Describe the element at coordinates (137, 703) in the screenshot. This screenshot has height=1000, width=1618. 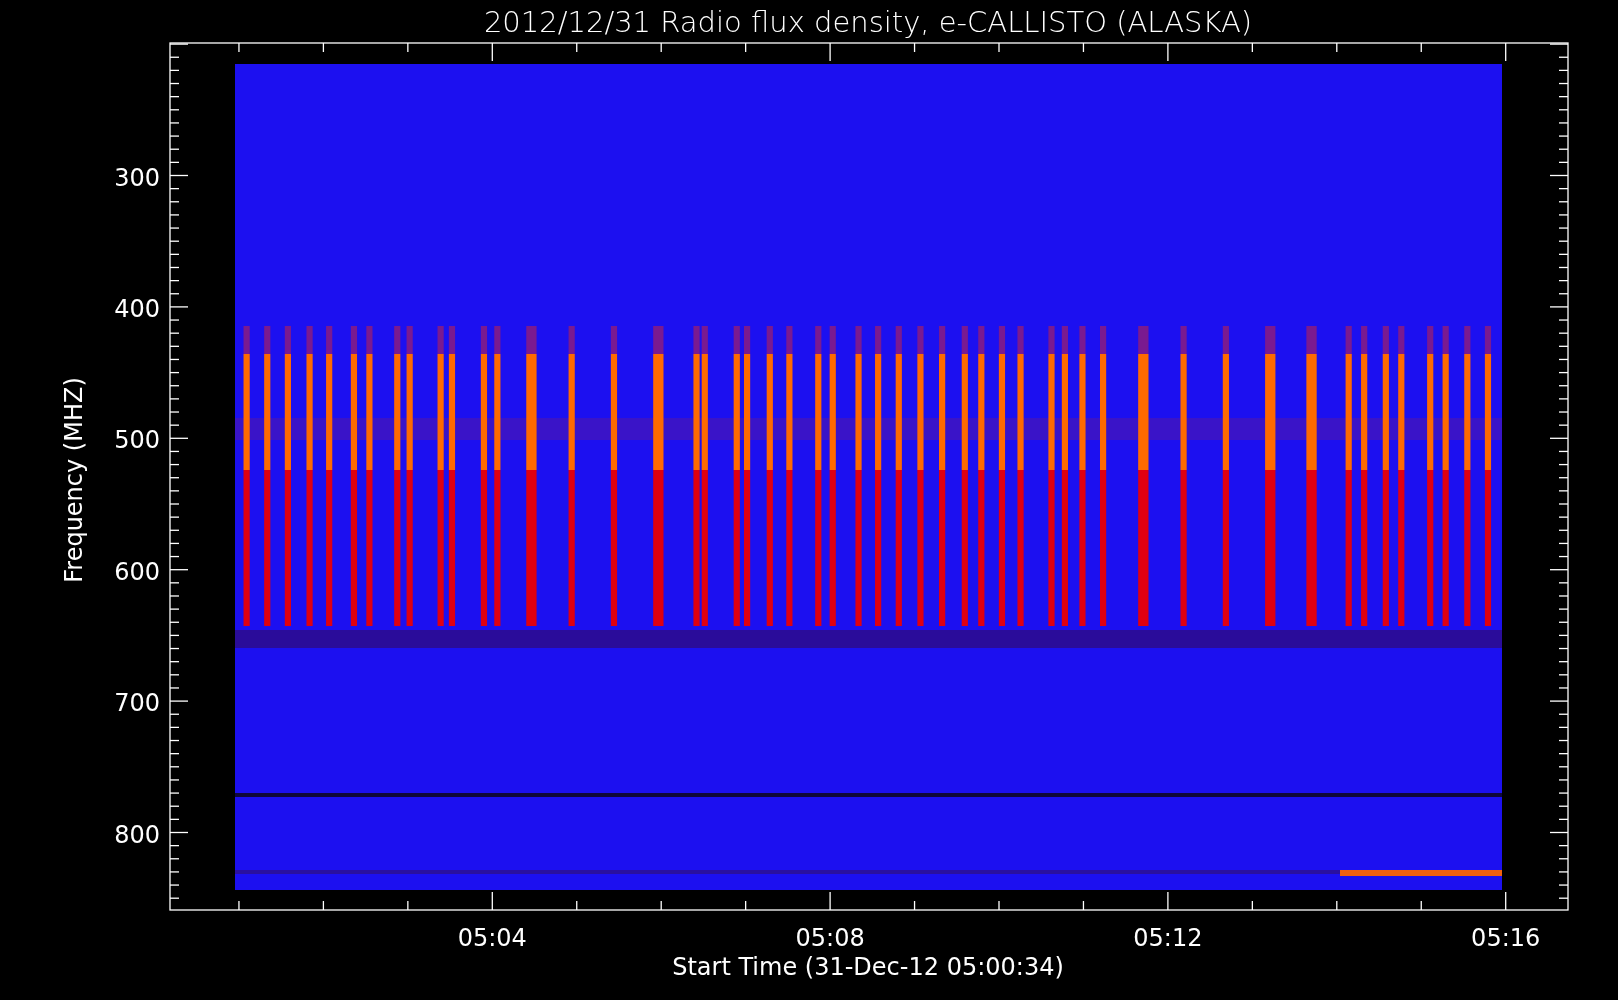
I see `y-tick-label: 700` at that location.